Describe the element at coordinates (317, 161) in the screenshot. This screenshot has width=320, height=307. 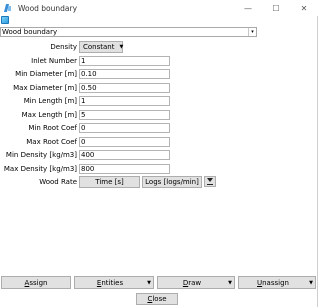
I see `window-border` at that location.